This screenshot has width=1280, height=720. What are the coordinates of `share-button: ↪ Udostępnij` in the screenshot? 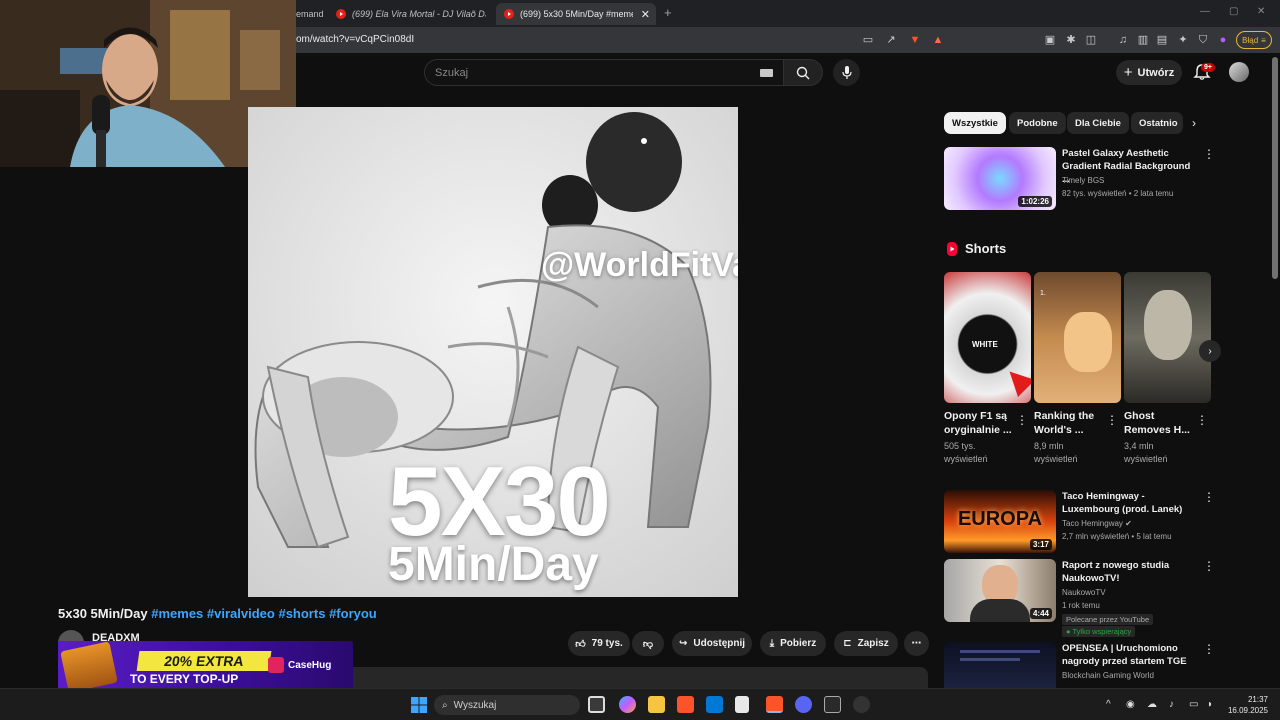 It's located at (712, 643).